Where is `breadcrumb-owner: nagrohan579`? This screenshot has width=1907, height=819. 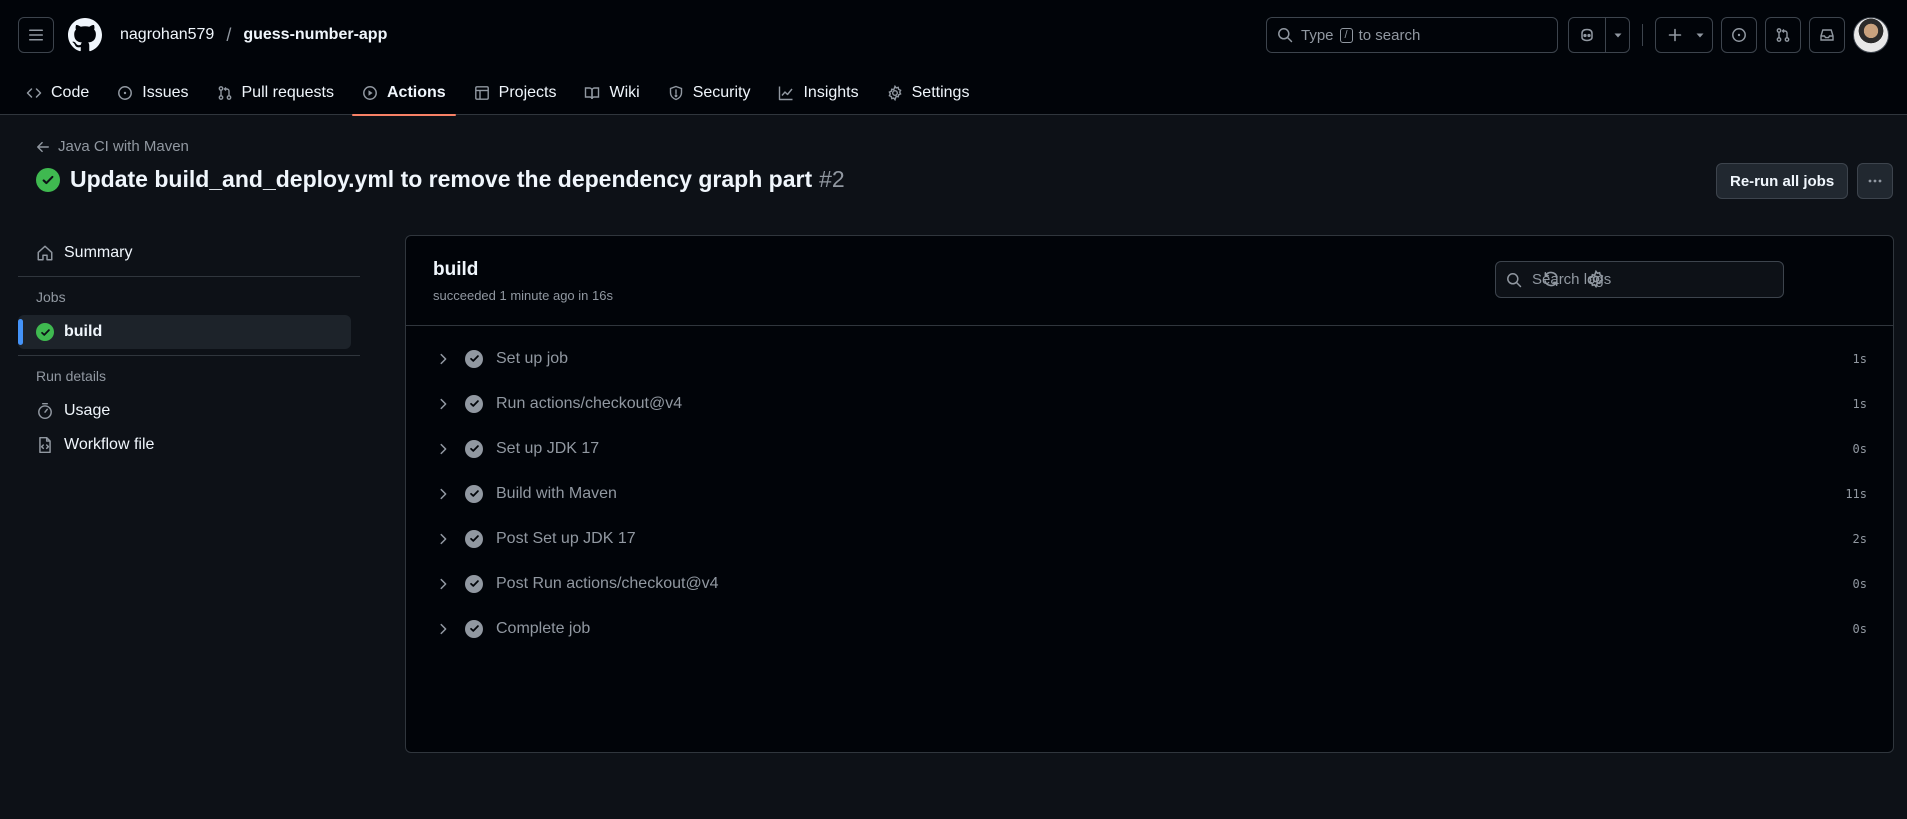
breadcrumb-owner: nagrohan579 is located at coordinates (167, 35).